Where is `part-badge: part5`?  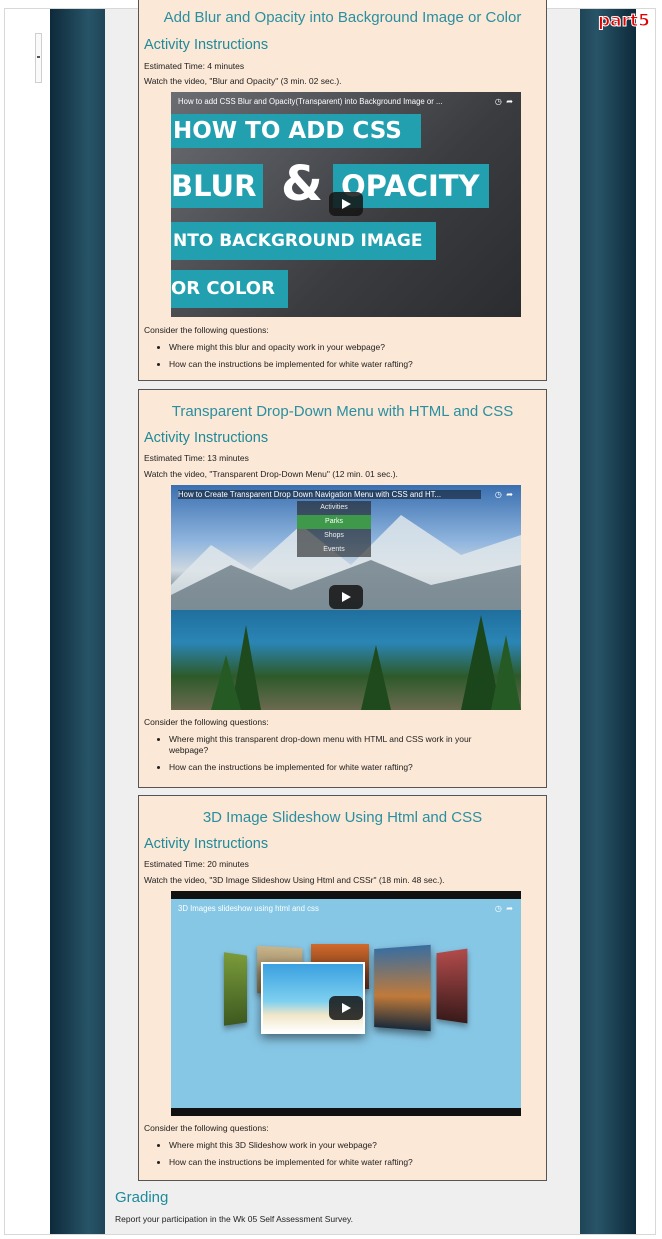 part-badge: part5 is located at coordinates (624, 21).